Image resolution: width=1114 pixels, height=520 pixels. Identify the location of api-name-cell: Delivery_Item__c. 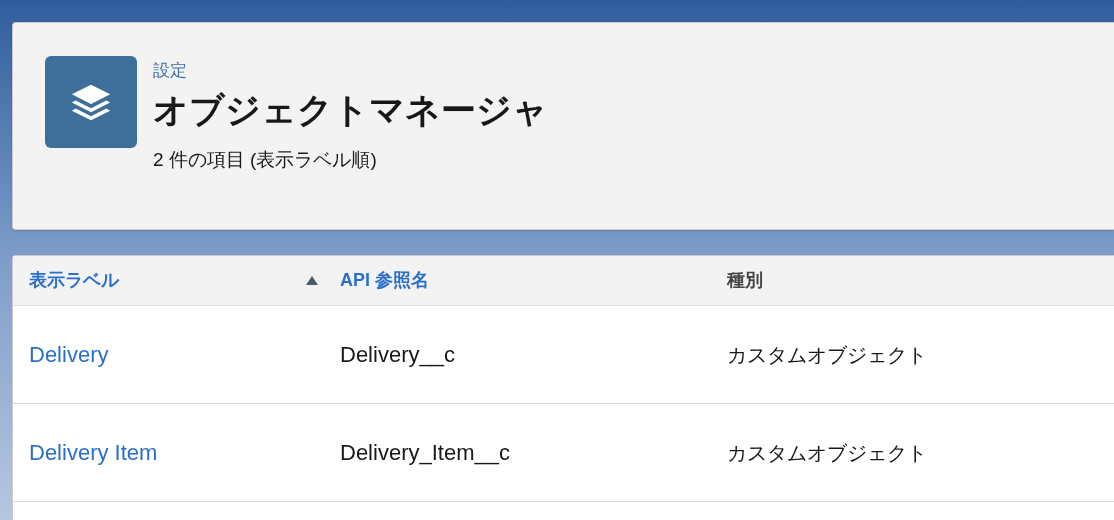
(425, 452).